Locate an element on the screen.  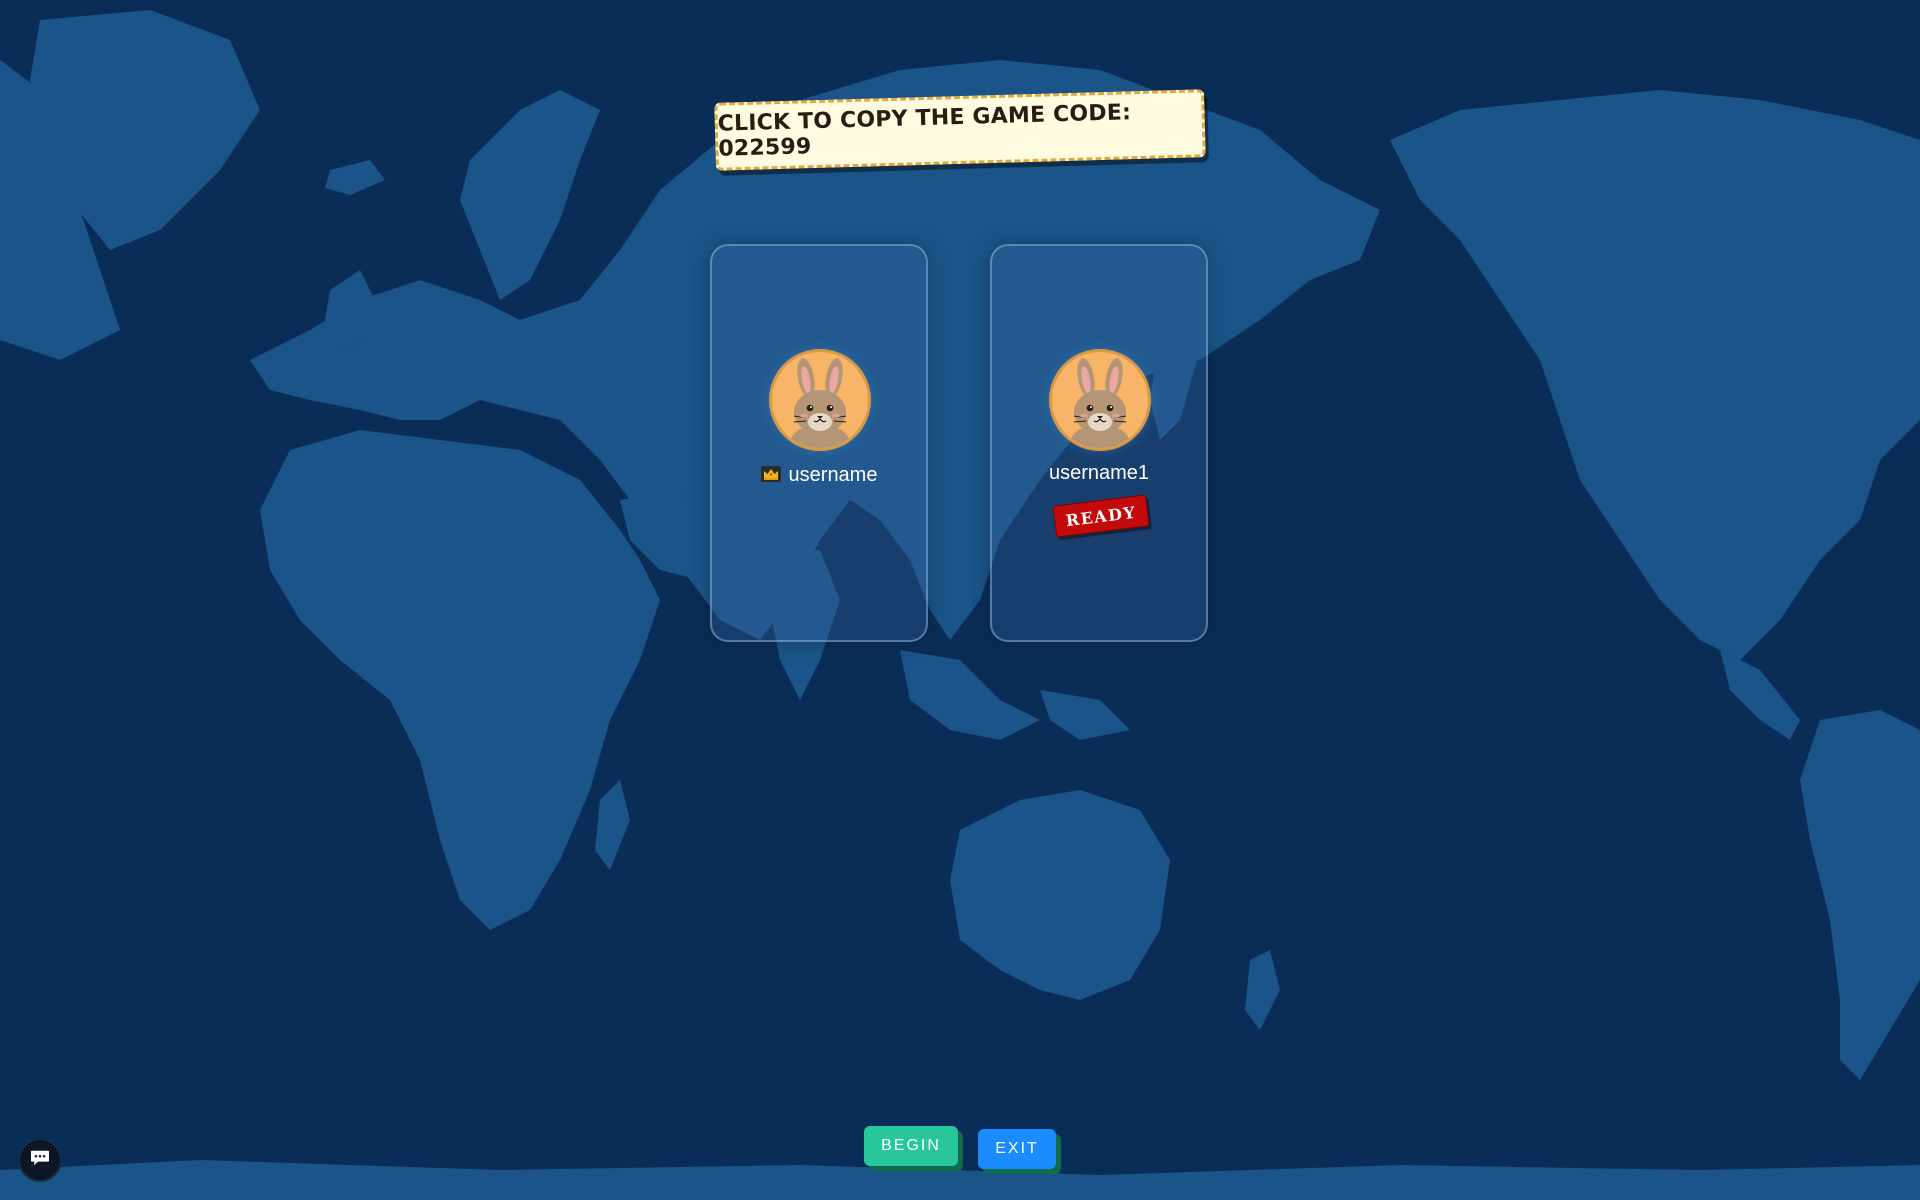
chat-bubble-icon is located at coordinates (40, 1160).